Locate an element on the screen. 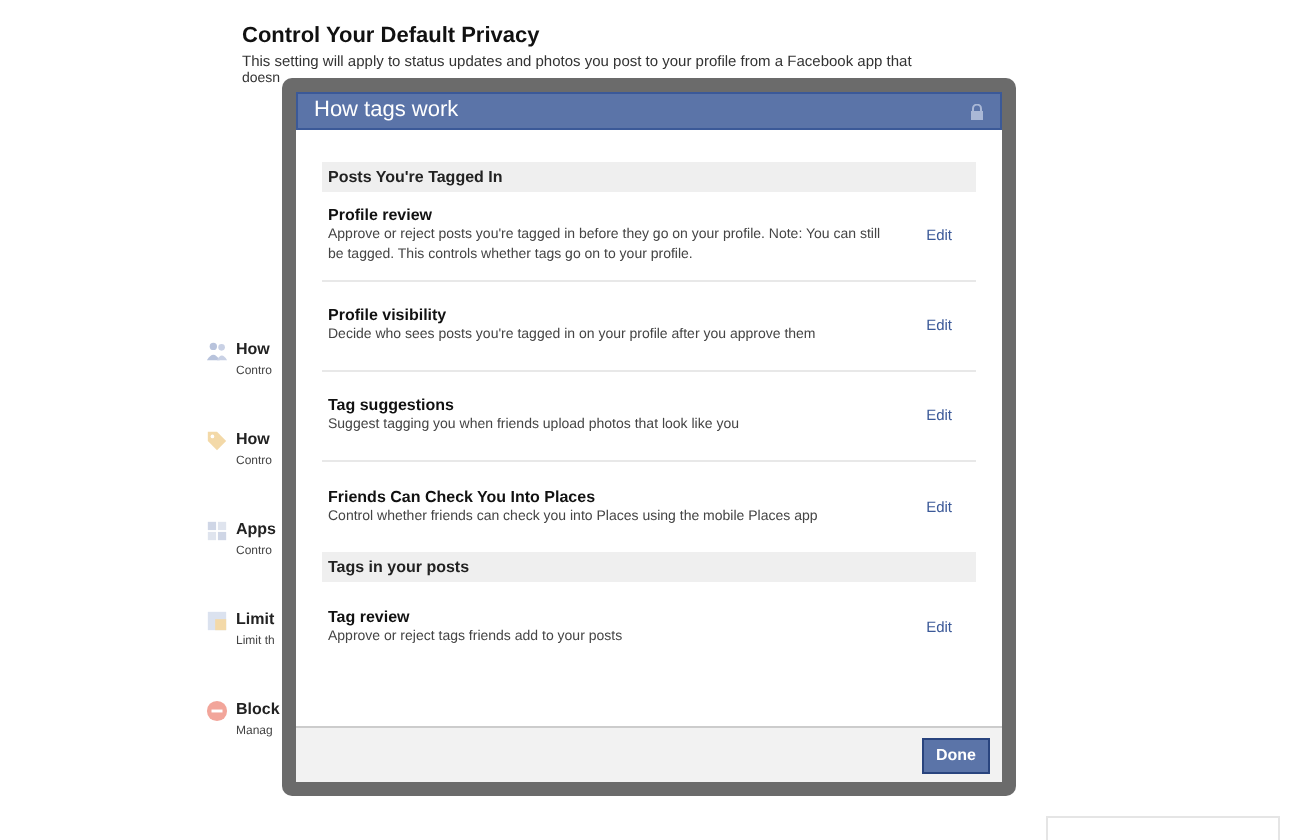 The width and height of the screenshot is (1300, 840). puzzle-icon is located at coordinates (217, 531).